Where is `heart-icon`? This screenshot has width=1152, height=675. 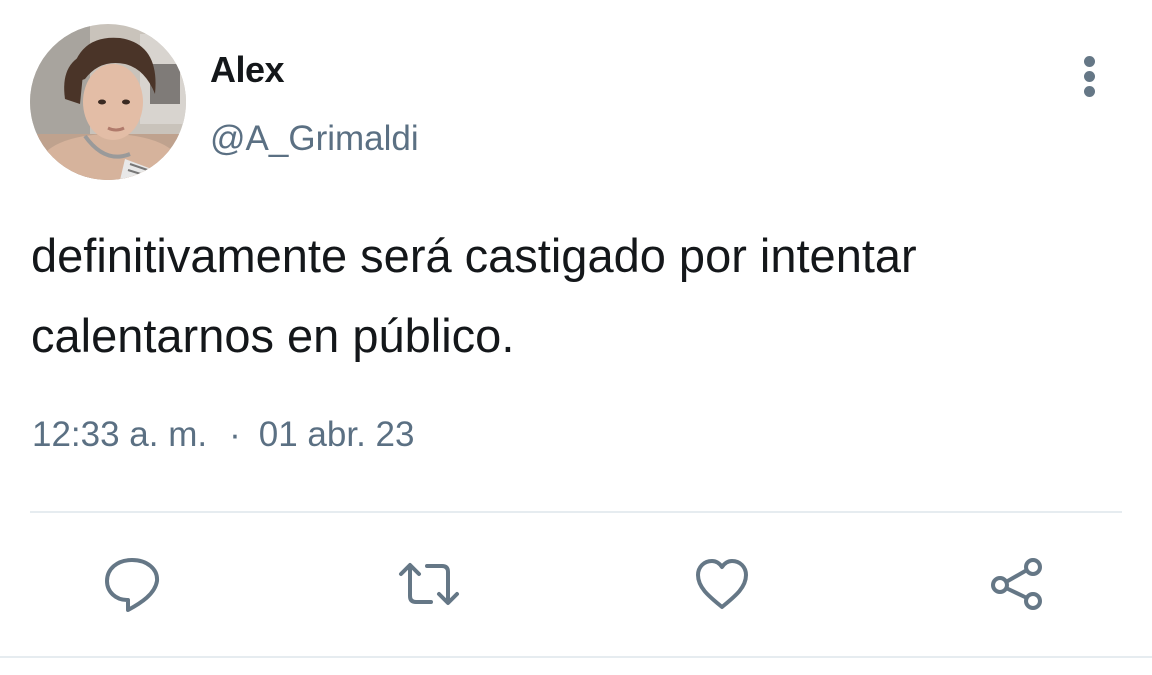
heart-icon is located at coordinates (722, 584).